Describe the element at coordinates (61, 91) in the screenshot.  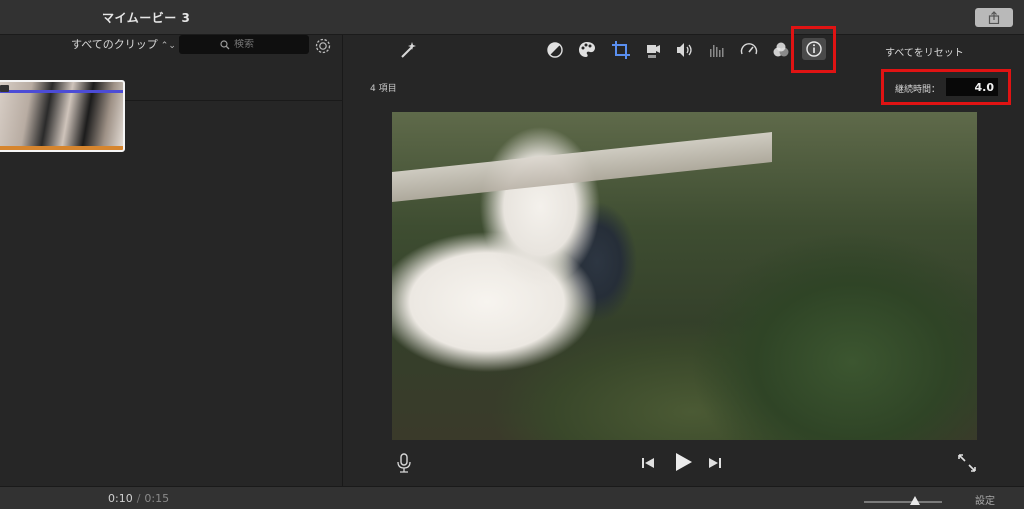
I see `audio-waveform-bar` at that location.